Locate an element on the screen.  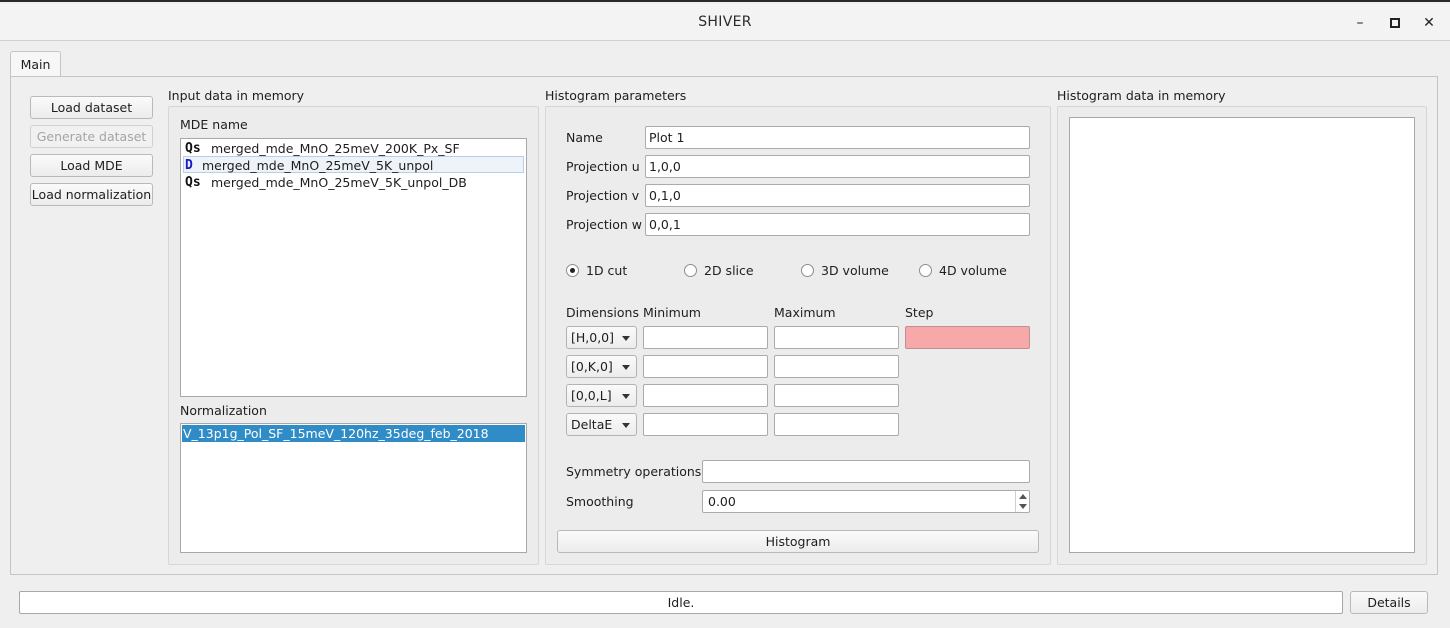
name-field: Plot 1 is located at coordinates (837, 137).